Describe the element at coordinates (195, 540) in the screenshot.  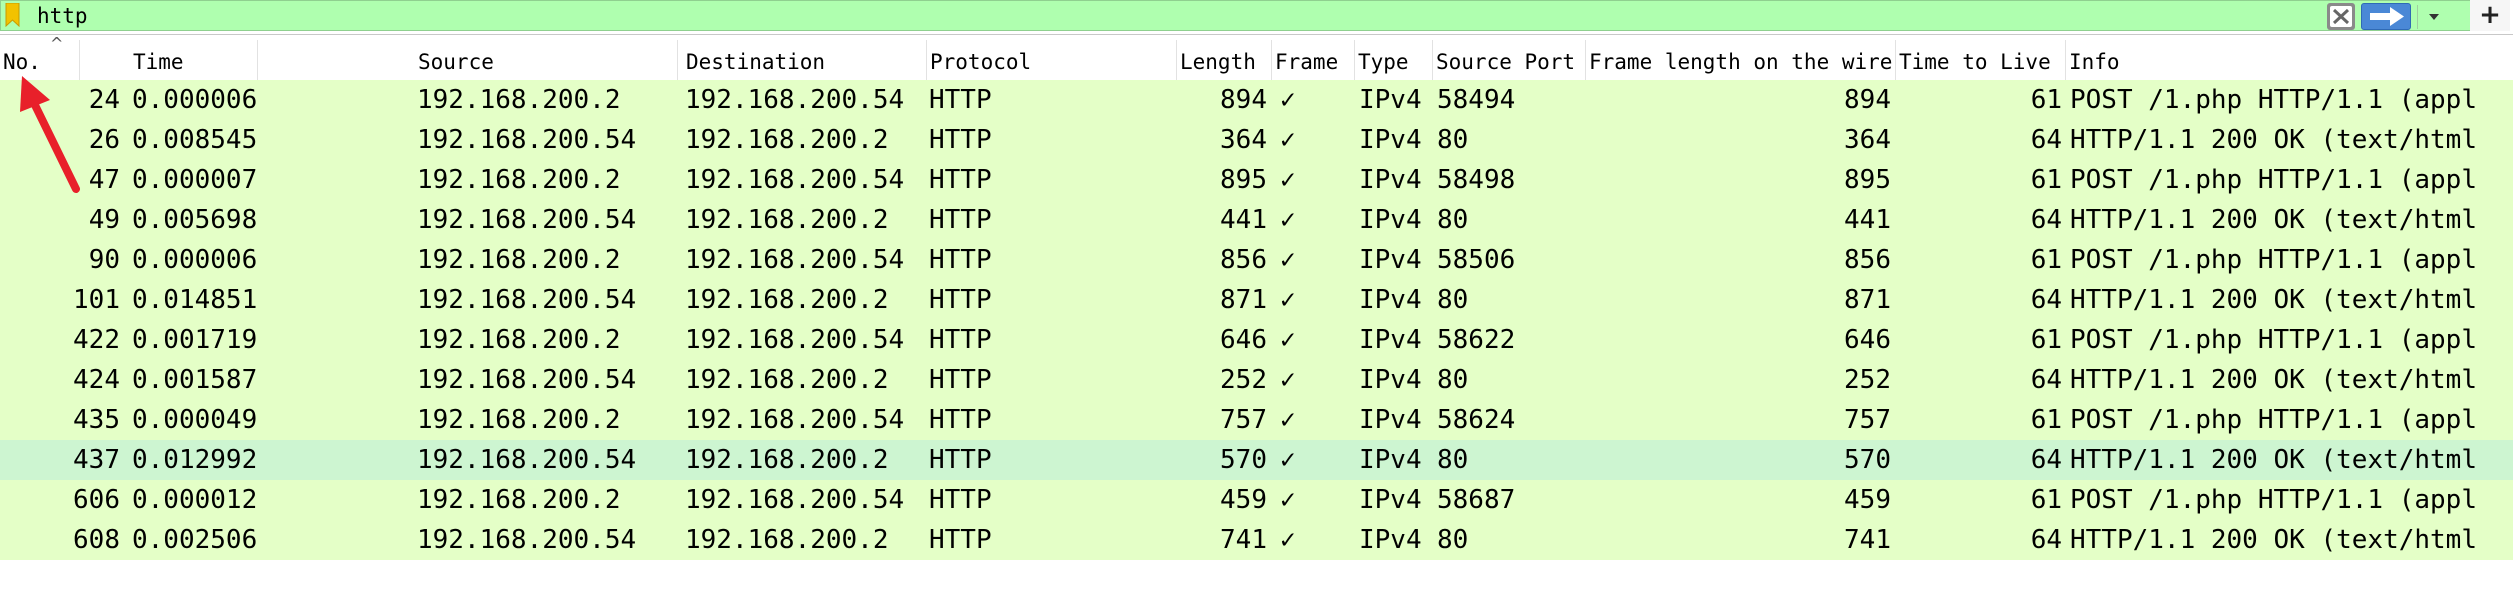
I see `cell-time: 0.002506` at that location.